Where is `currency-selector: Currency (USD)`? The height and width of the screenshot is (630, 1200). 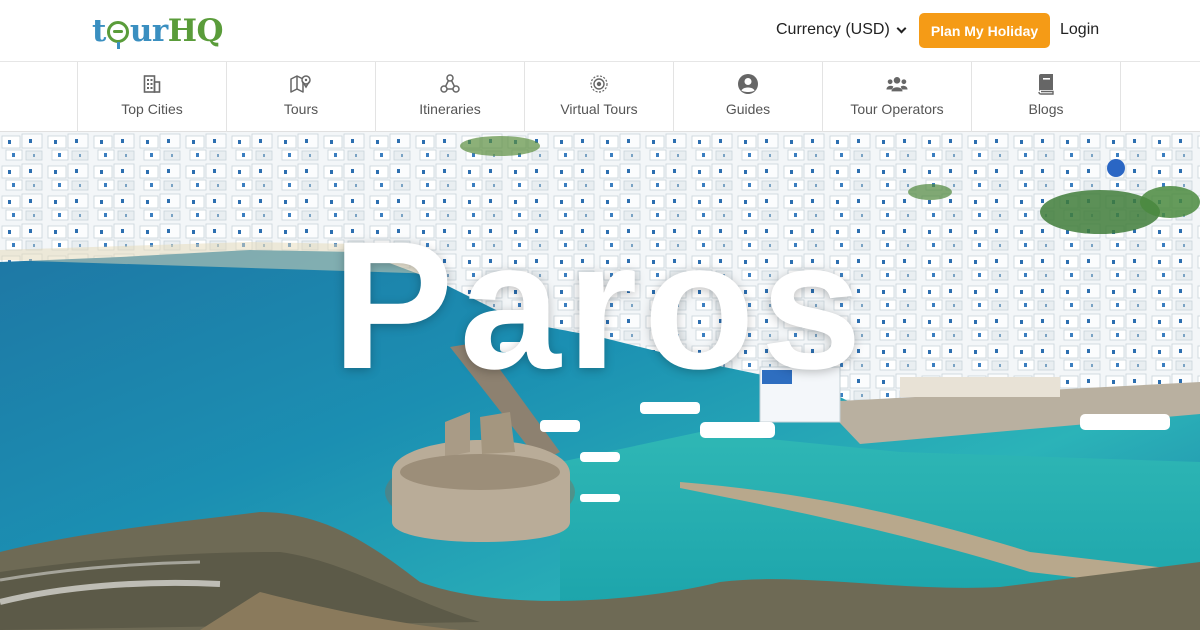 currency-selector: Currency (USD) is located at coordinates (841, 30).